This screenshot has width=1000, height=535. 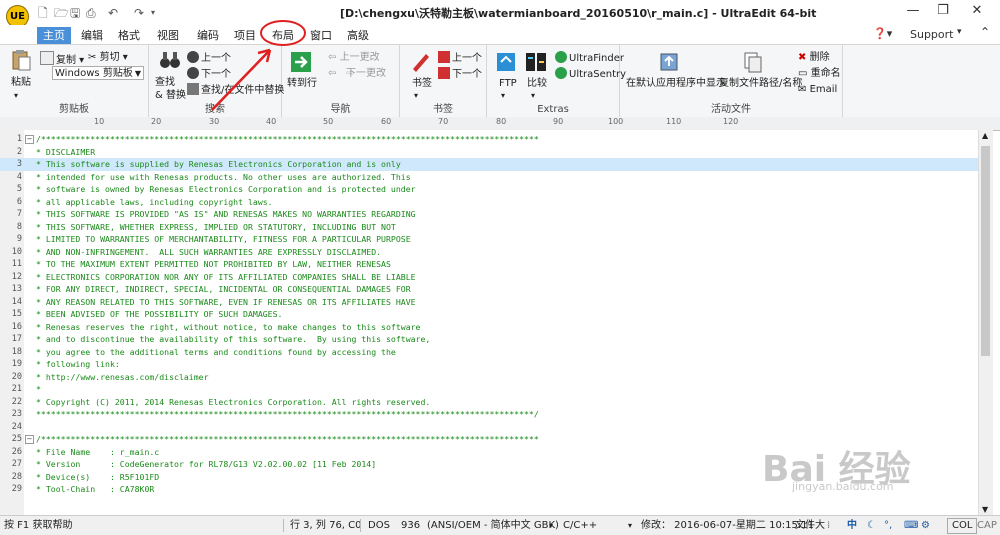 What do you see at coordinates (283, 33) in the screenshot?
I see `annotation-circle` at bounding box center [283, 33].